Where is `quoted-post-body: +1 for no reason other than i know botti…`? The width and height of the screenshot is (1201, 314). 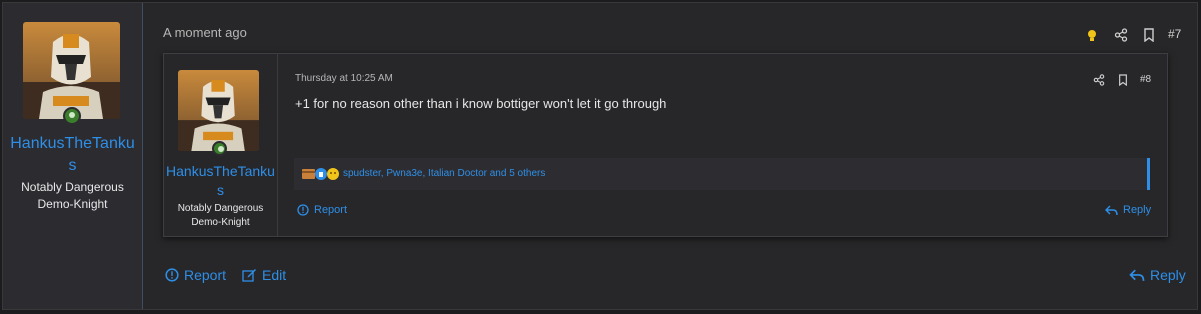
quoted-post-body: +1 for no reason other than i know botti… is located at coordinates (481, 103).